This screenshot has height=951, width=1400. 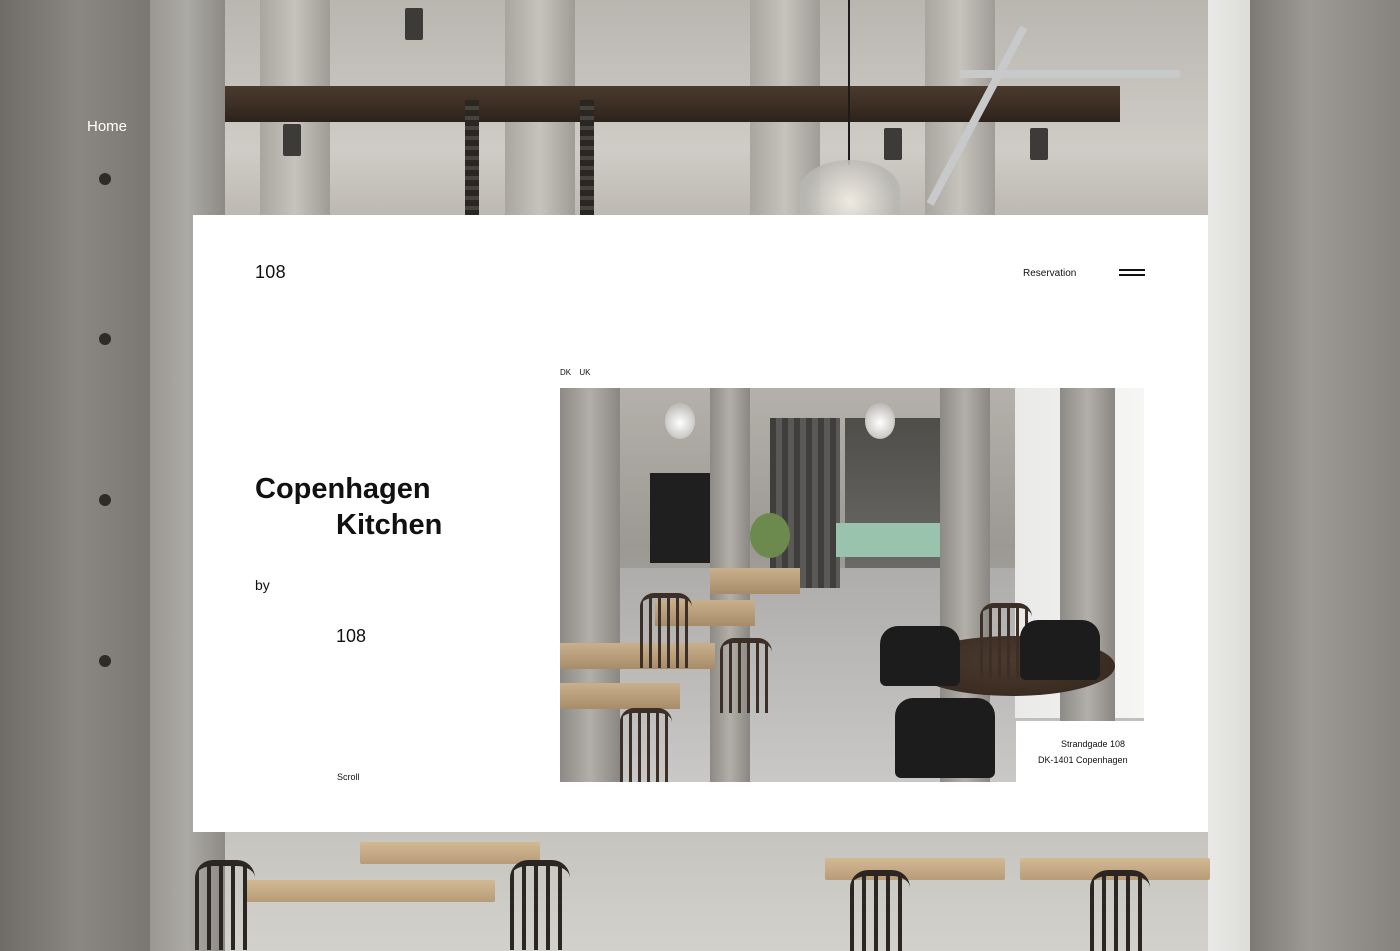 What do you see at coordinates (850, 190) in the screenshot?
I see `pendant-lamp` at bounding box center [850, 190].